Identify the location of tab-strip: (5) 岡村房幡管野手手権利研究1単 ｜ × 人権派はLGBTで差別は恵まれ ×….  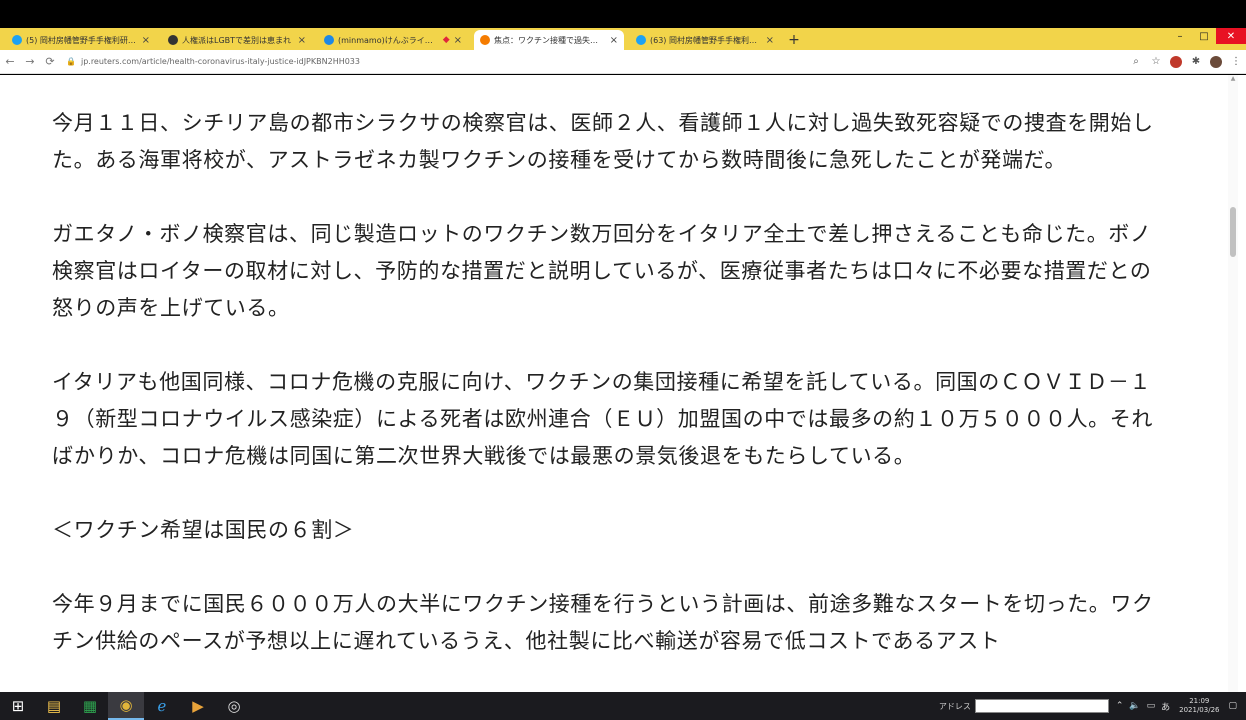
(623, 39).